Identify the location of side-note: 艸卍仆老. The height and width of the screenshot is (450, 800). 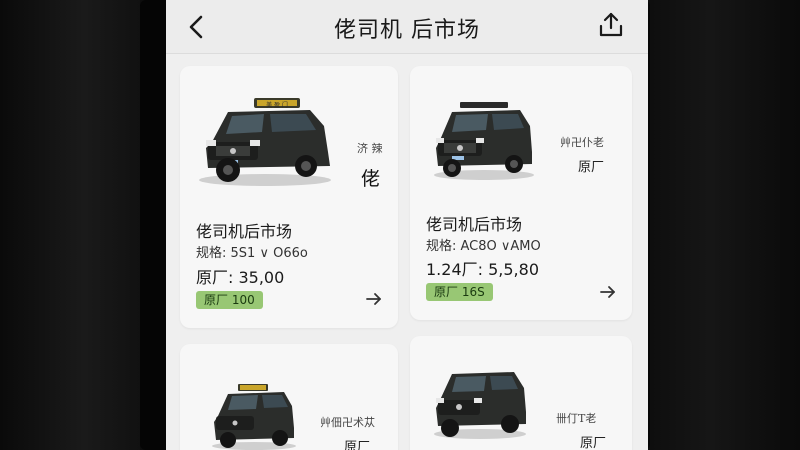
(582, 142).